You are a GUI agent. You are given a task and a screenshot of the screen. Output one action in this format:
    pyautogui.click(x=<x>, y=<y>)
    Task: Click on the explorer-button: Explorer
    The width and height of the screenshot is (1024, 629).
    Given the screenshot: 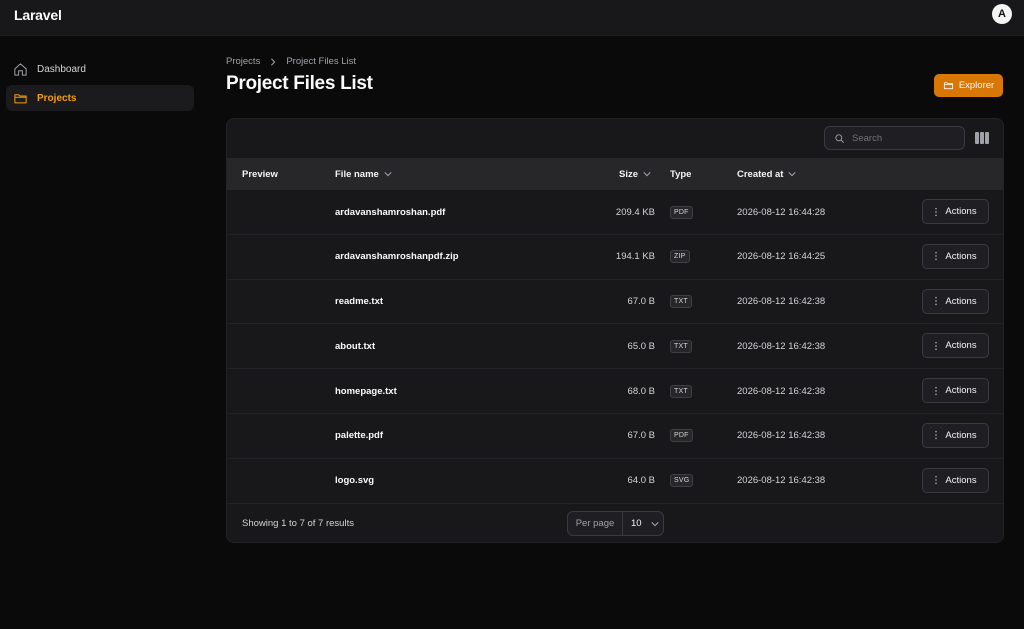 What is the action you would take?
    pyautogui.click(x=968, y=85)
    